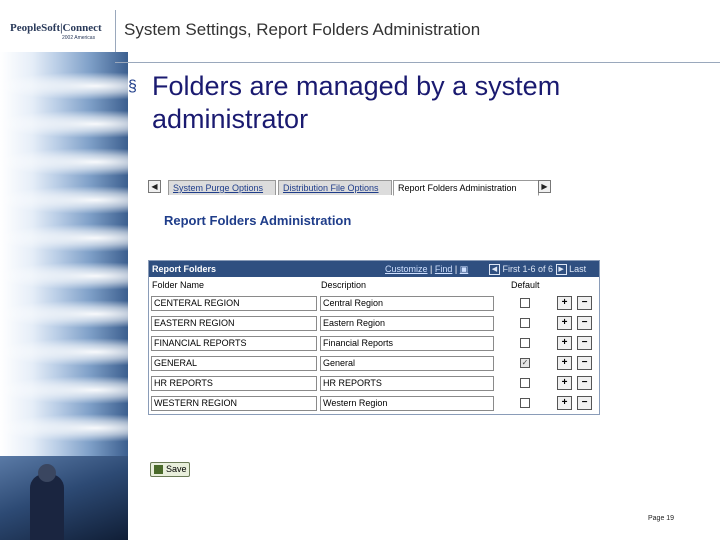 Image resolution: width=720 pixels, height=540 pixels. Describe the element at coordinates (234, 383) in the screenshot. I see `folder-name-field: HR REPORTS` at that location.